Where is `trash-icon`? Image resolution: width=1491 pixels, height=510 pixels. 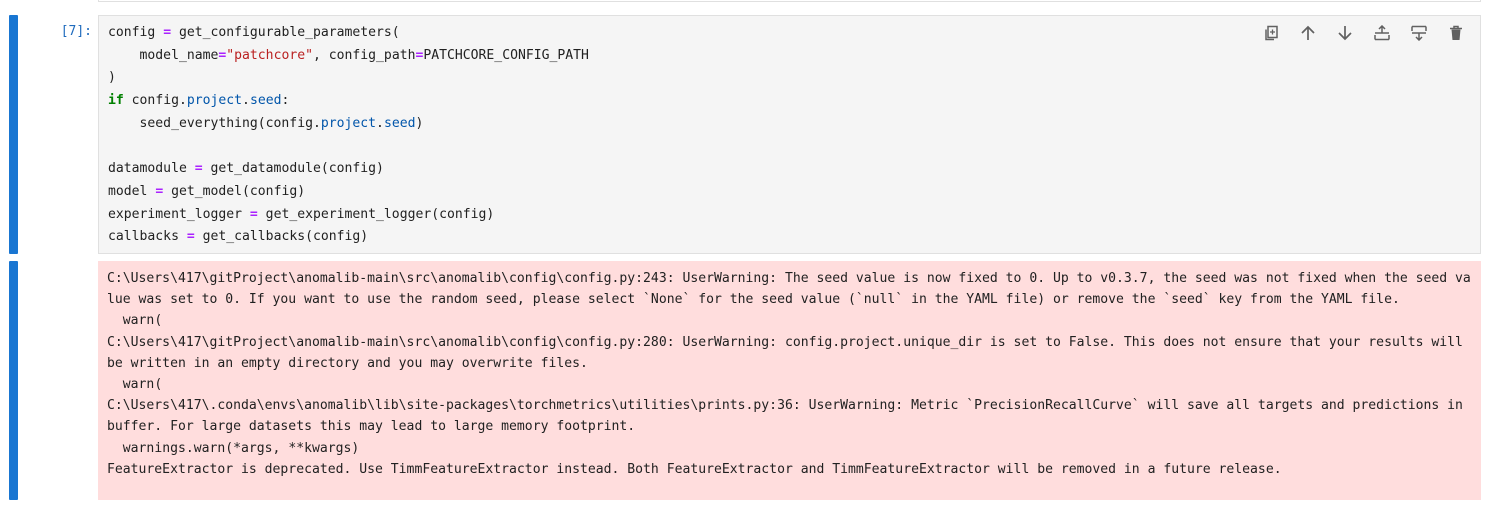
trash-icon is located at coordinates (1455, 32).